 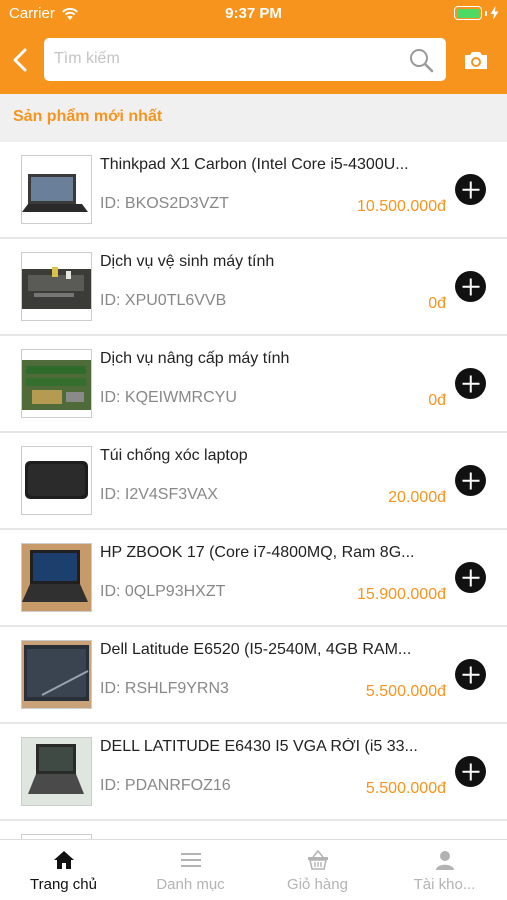 What do you see at coordinates (168, 397) in the screenshot?
I see `product-id: ID: KQEIWMRCYU` at bounding box center [168, 397].